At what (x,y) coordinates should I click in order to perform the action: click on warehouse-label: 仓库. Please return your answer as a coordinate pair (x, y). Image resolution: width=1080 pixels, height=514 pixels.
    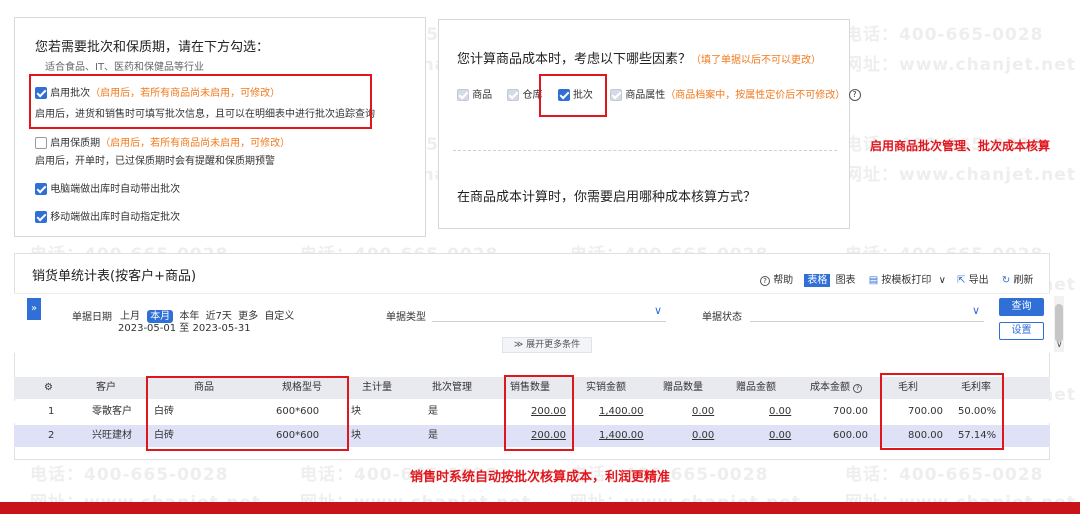
    Looking at the image, I should click on (532, 95).